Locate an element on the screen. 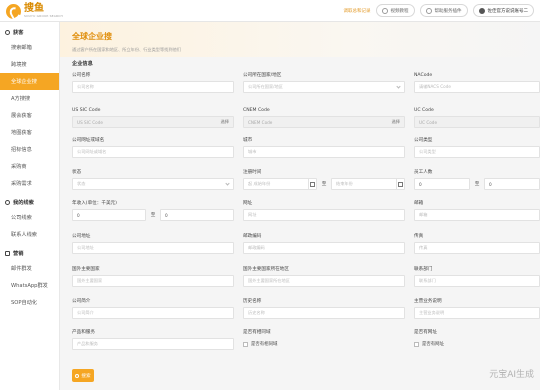 This screenshot has width=540, height=390. products-field: 产品和服务 产品和服务 is located at coordinates (153, 339).